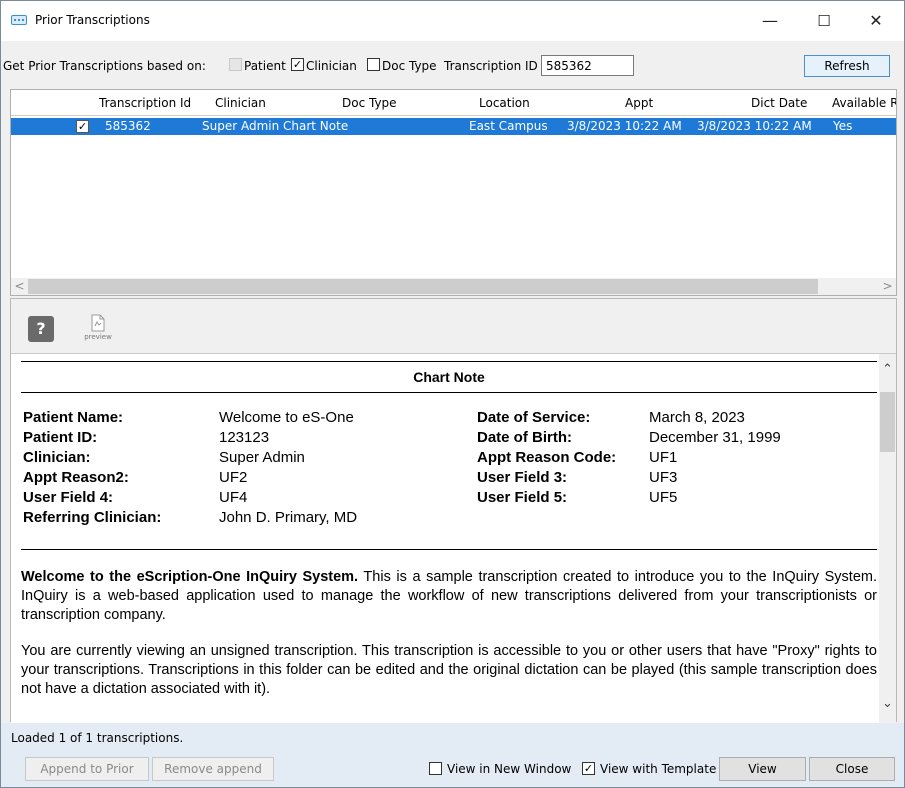 This screenshot has width=905, height=788. I want to click on preview-button: preview, so click(98, 331).